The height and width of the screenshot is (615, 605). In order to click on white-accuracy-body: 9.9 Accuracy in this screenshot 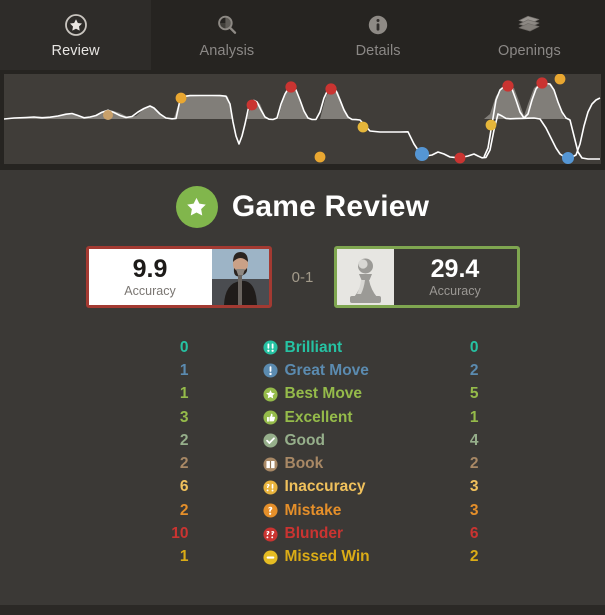, I will do `click(150, 277)`.